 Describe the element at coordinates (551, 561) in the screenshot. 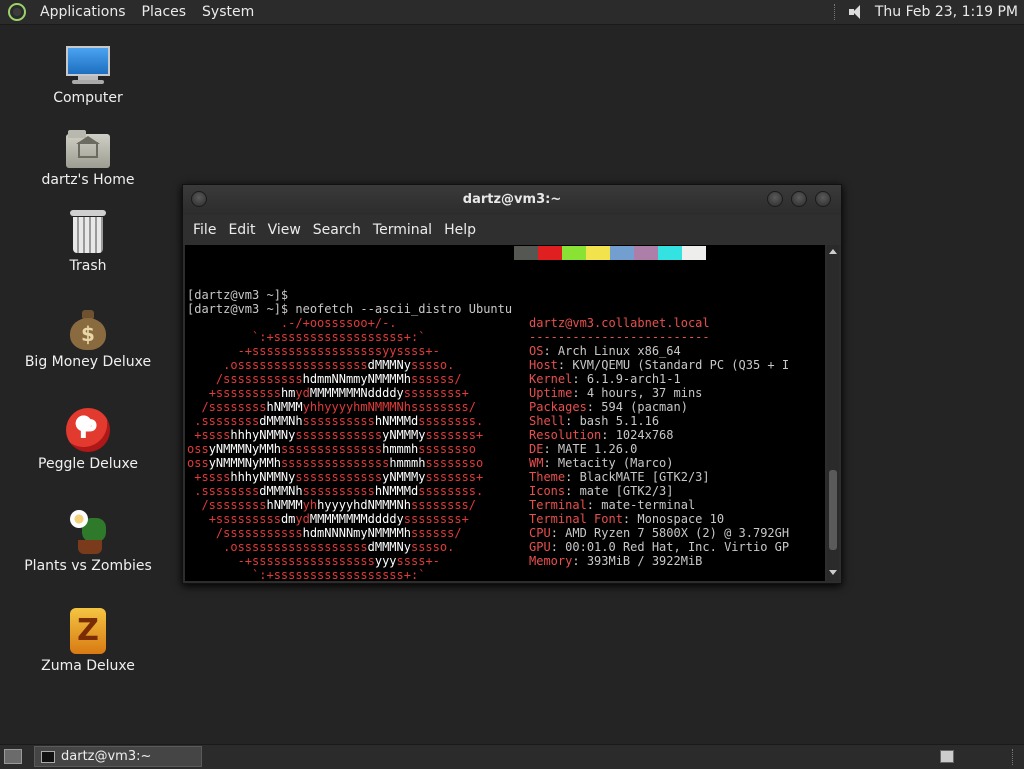

I see `info-label: Memory` at that location.